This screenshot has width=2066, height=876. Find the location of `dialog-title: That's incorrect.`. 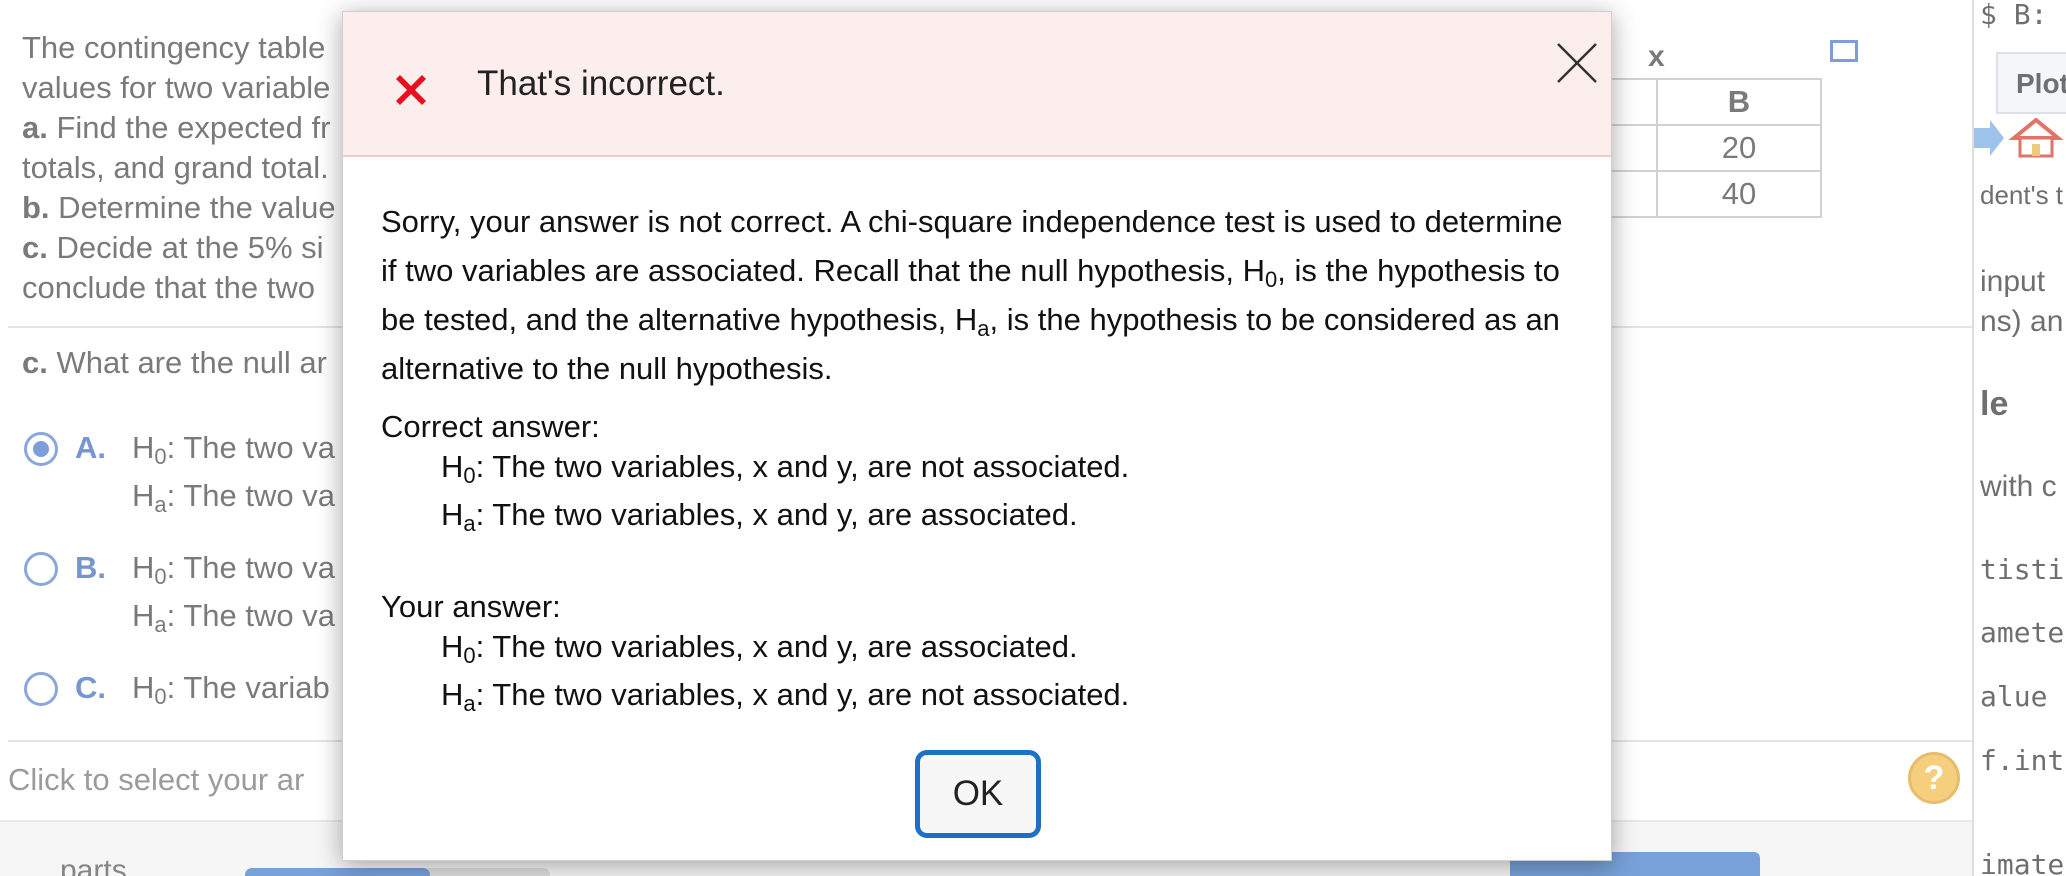

dialog-title: That's incorrect. is located at coordinates (601, 83).